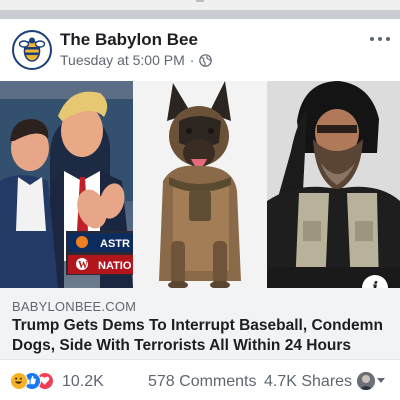  What do you see at coordinates (366, 381) in the screenshot?
I see `viewer-avatar` at bounding box center [366, 381].